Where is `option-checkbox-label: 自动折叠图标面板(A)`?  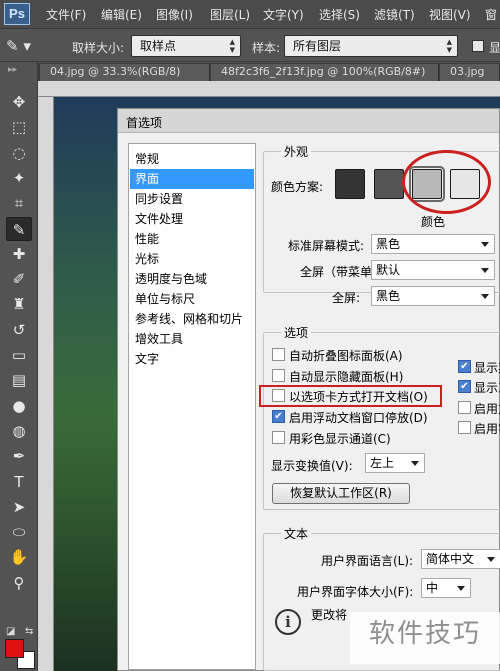 option-checkbox-label: 自动折叠图标面板(A) is located at coordinates (346, 356).